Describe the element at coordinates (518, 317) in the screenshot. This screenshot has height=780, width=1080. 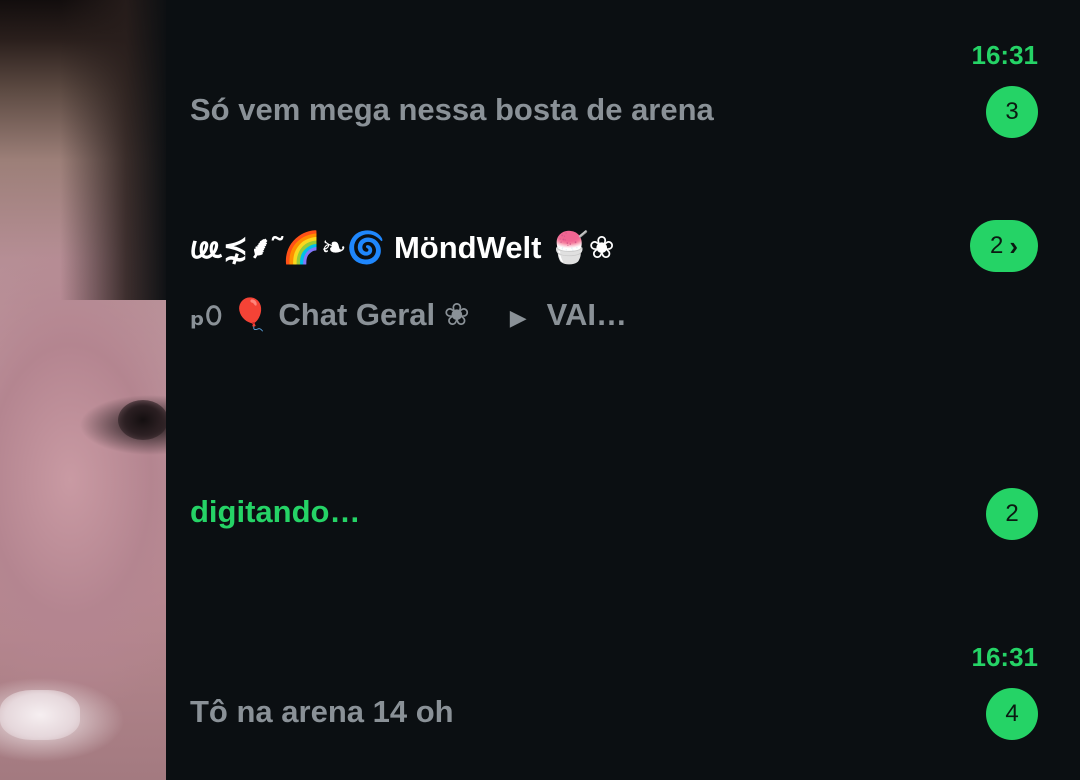
I see `play-arrow-icon: ▶` at that location.